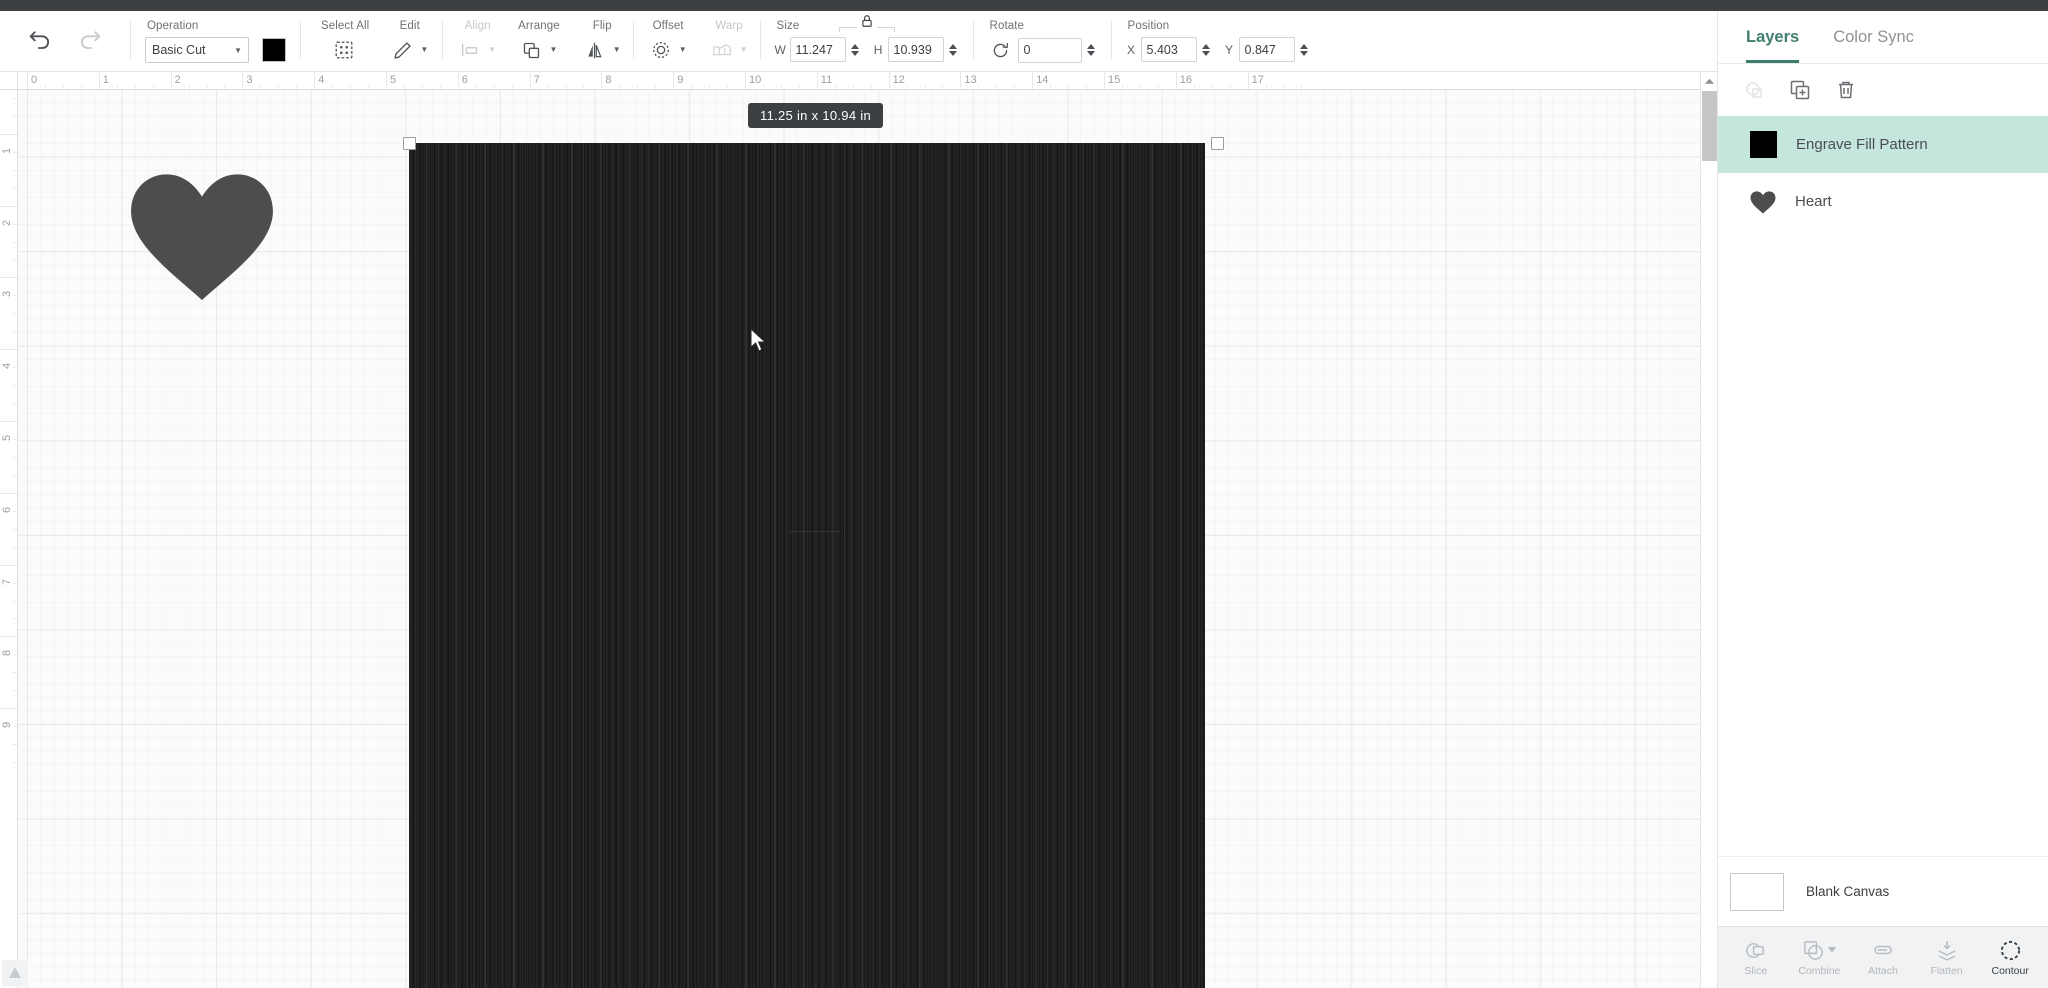  What do you see at coordinates (197, 50) in the screenshot?
I see `operation-select: Basic Cut ▼` at bounding box center [197, 50].